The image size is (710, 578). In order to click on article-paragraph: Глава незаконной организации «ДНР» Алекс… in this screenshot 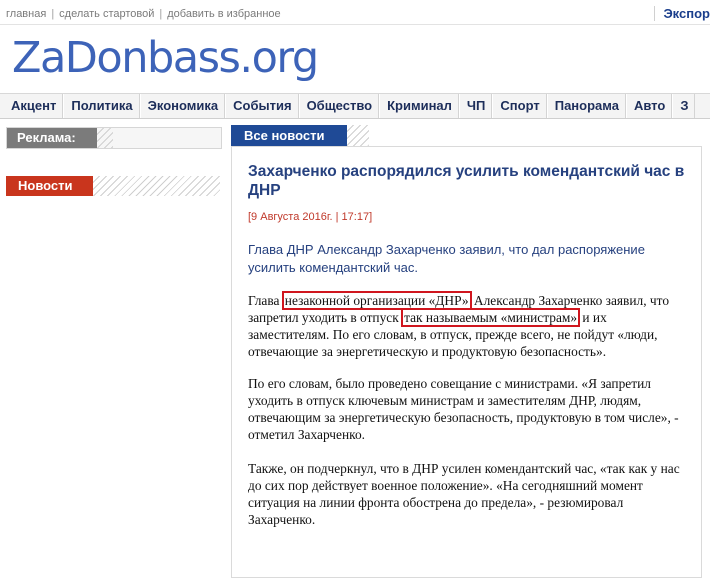, I will do `click(468, 325)`.